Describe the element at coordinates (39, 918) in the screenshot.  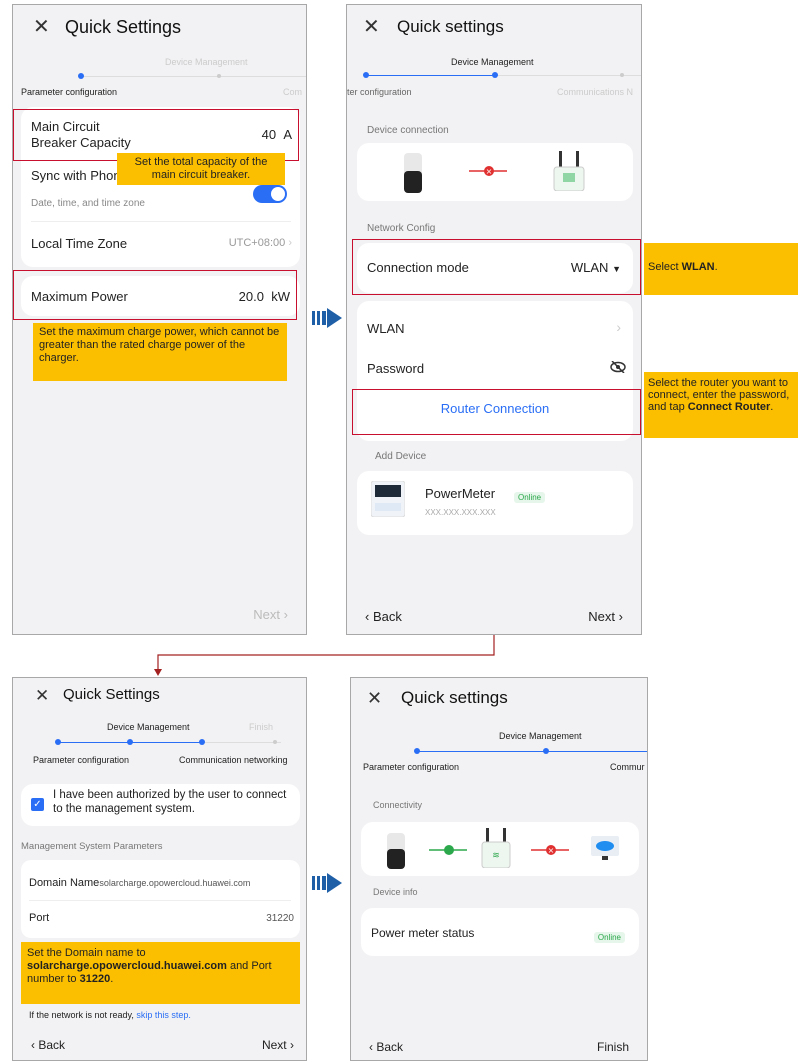
I see `port-label: Port` at that location.